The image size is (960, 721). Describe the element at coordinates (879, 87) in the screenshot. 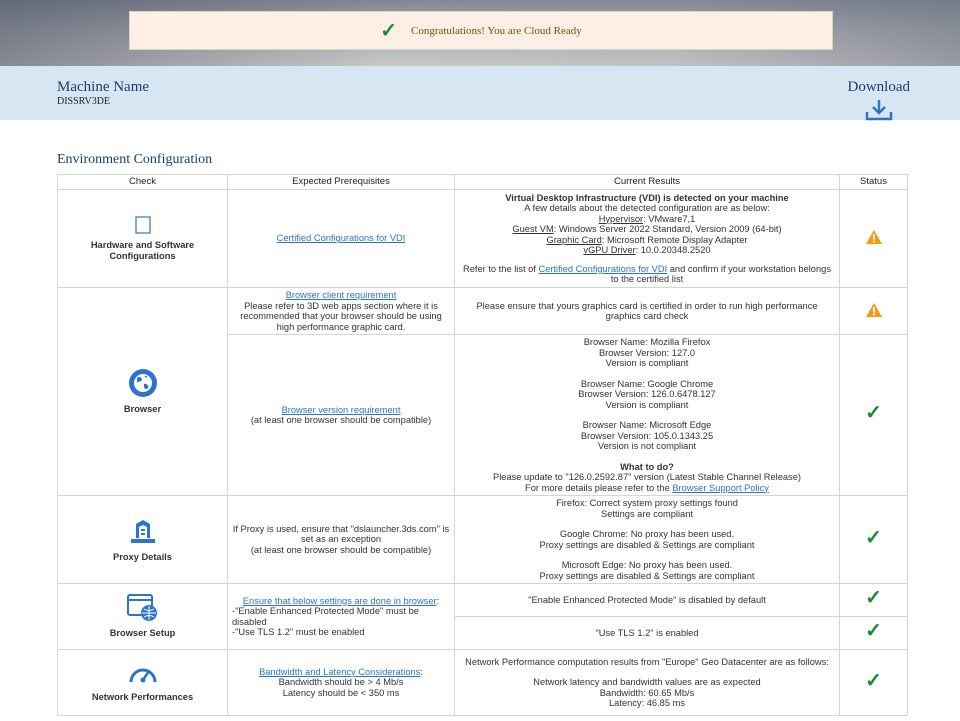

I see `download-label: Download` at that location.